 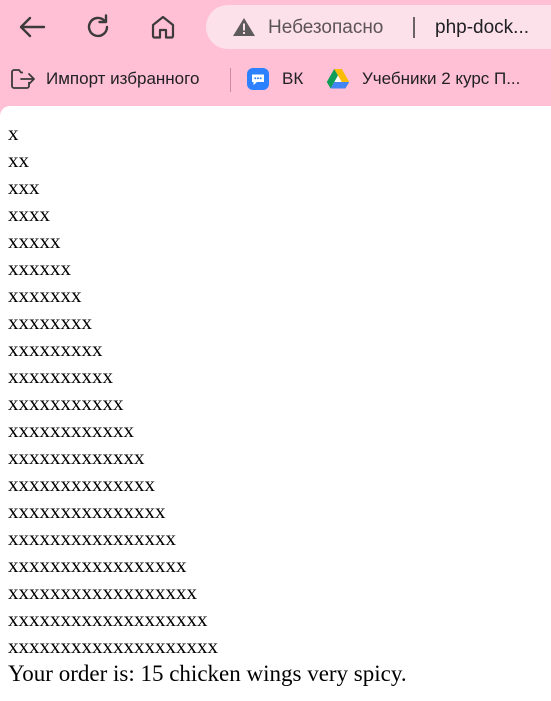 I want to click on pattern-line: xxxxxxxxx, so click(x=55, y=349).